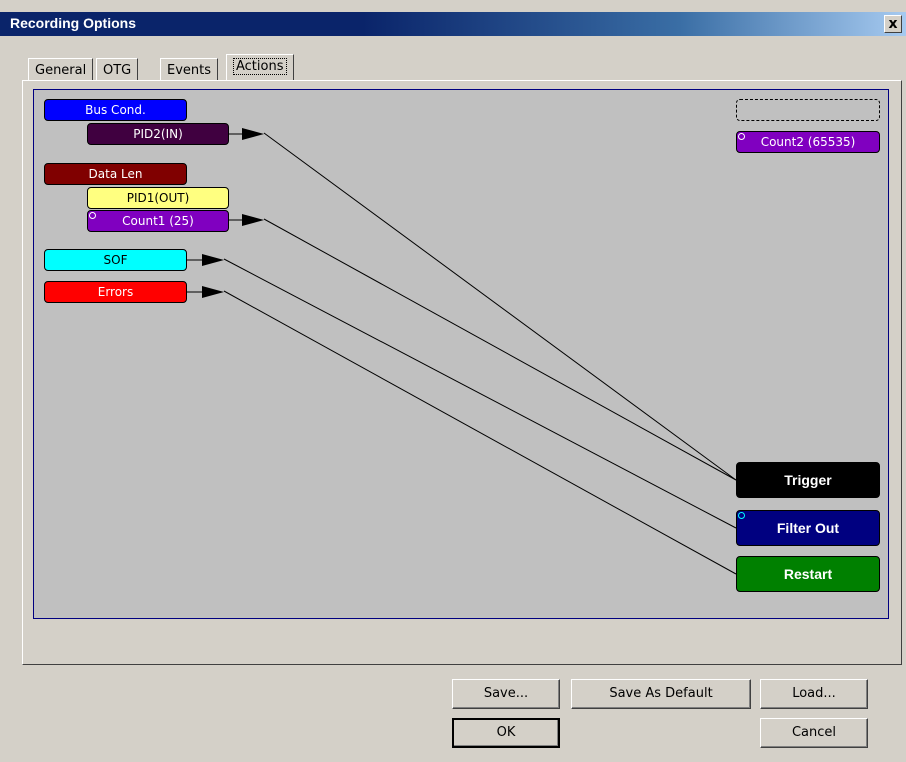  I want to click on node-count1: Count1 (25), so click(158, 221).